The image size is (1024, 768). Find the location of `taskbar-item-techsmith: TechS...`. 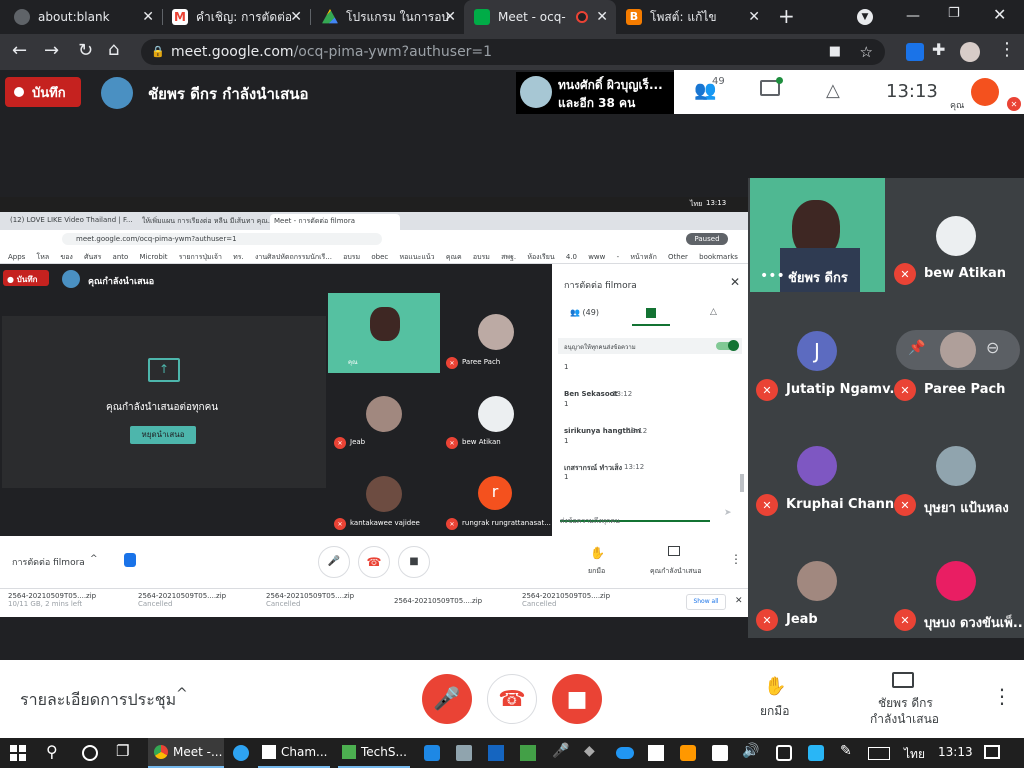

taskbar-item-techsmith: TechS... is located at coordinates (374, 753).